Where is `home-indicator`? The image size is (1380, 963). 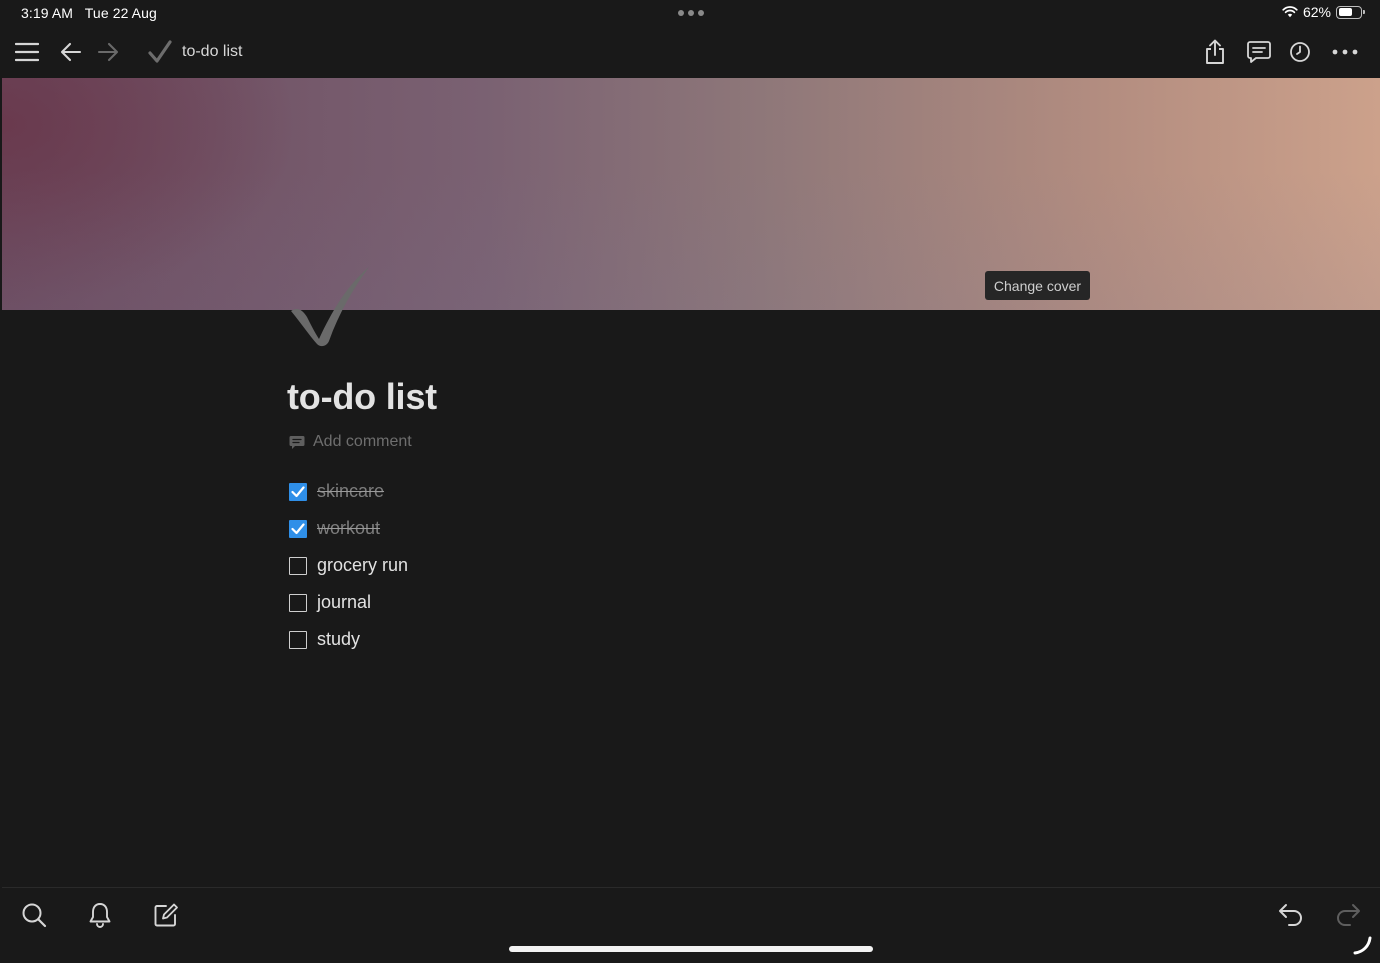
home-indicator is located at coordinates (691, 949).